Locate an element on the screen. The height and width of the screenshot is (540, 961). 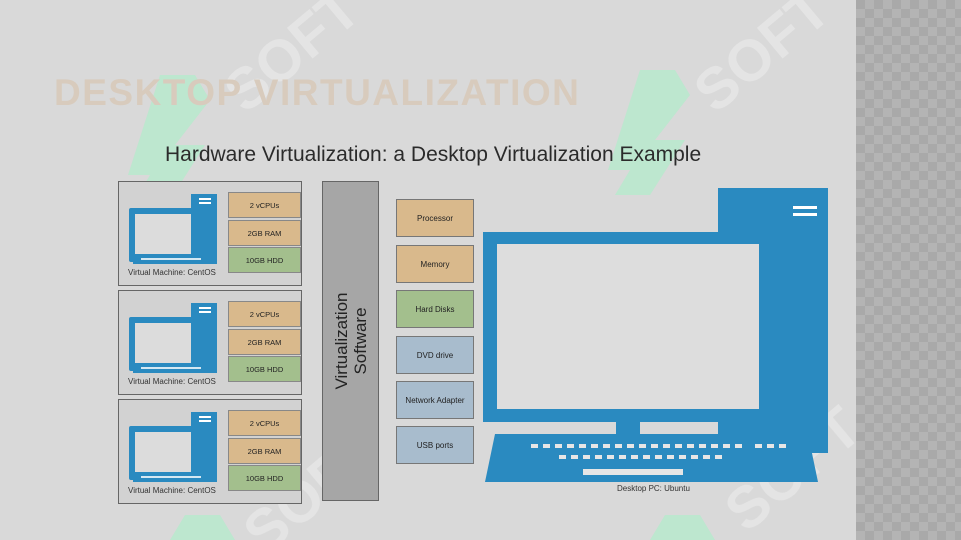
network-adapter-component: Network Adapter is located at coordinates (435, 400).